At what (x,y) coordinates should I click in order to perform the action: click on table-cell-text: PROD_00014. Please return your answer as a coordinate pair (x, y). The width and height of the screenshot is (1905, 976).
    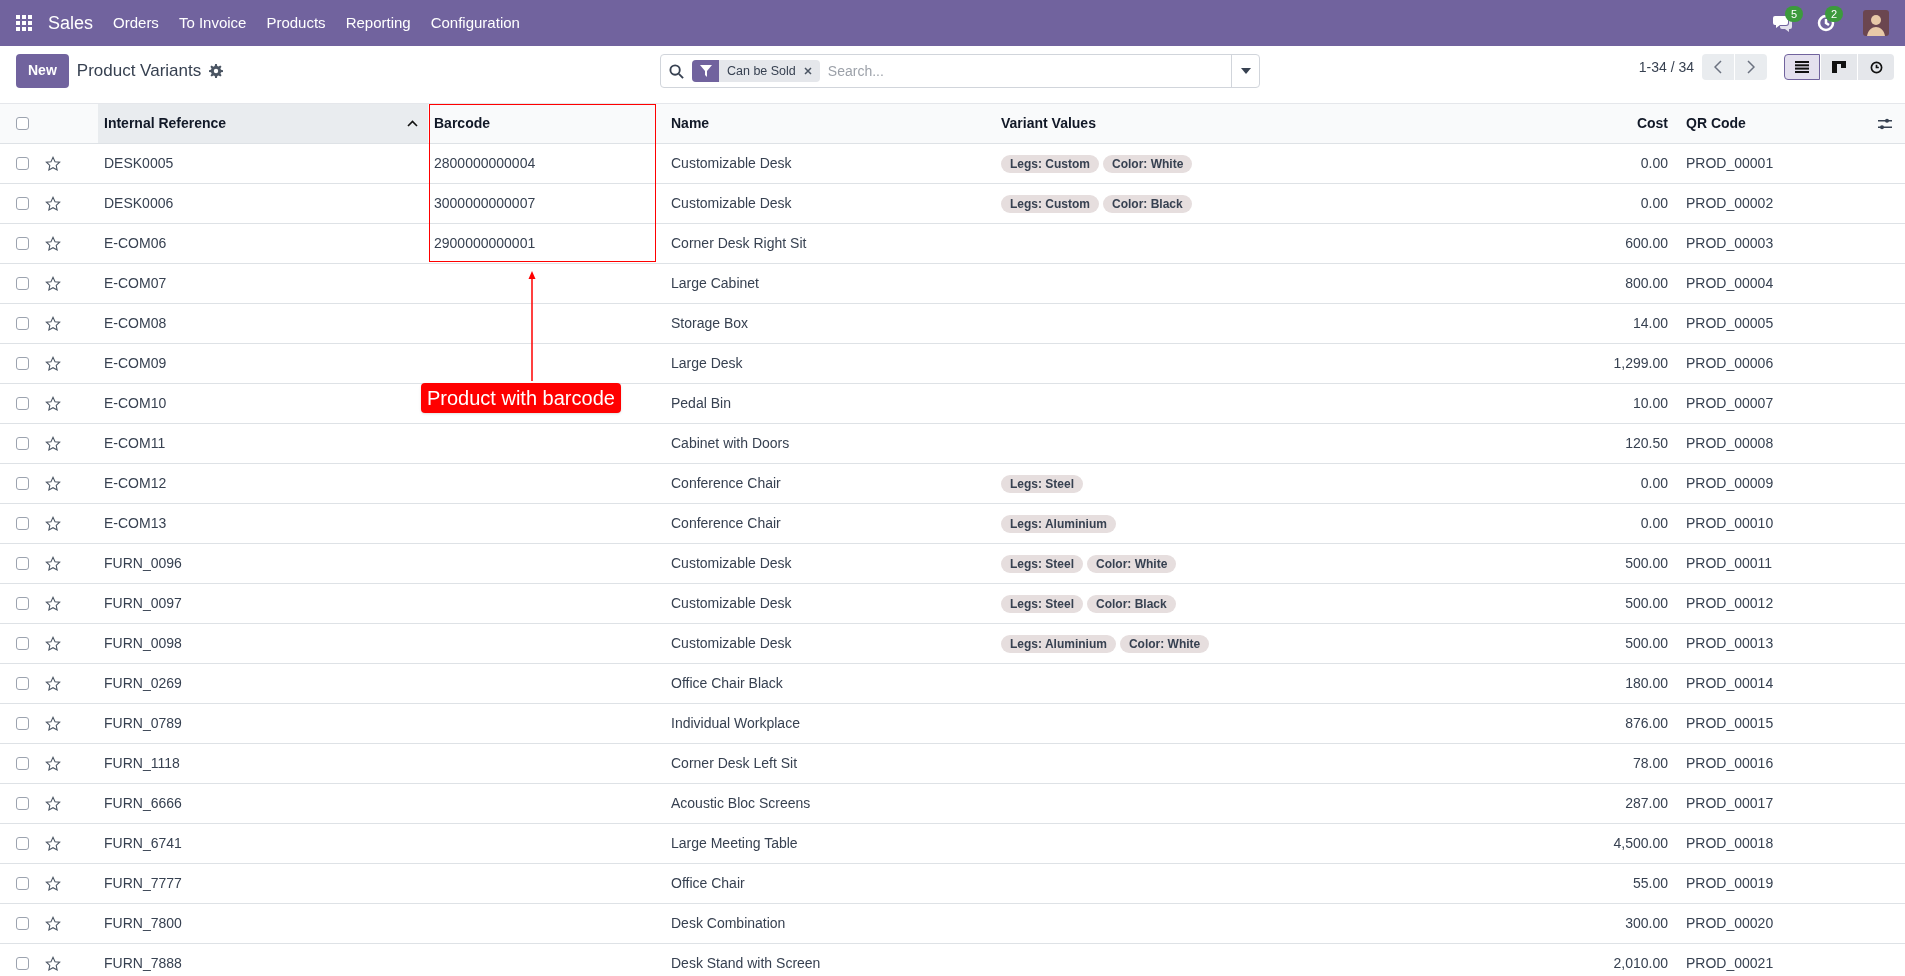
    Looking at the image, I should click on (1730, 683).